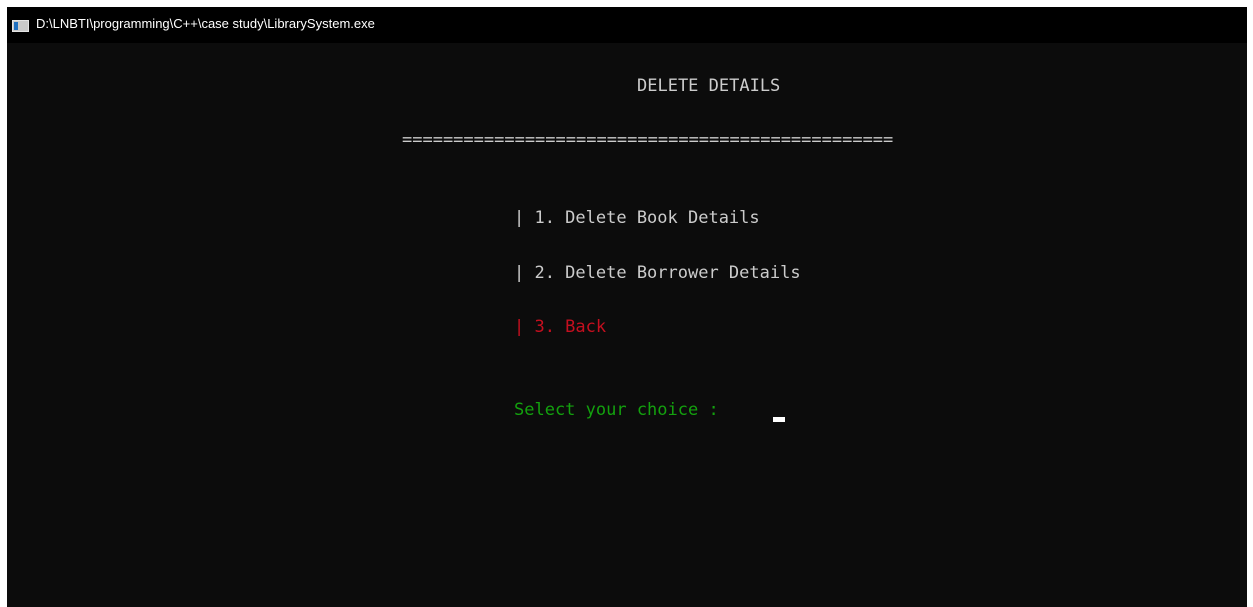 The height and width of the screenshot is (607, 1253). Describe the element at coordinates (621, 410) in the screenshot. I see `choice-prompt: Select your choice :` at that location.